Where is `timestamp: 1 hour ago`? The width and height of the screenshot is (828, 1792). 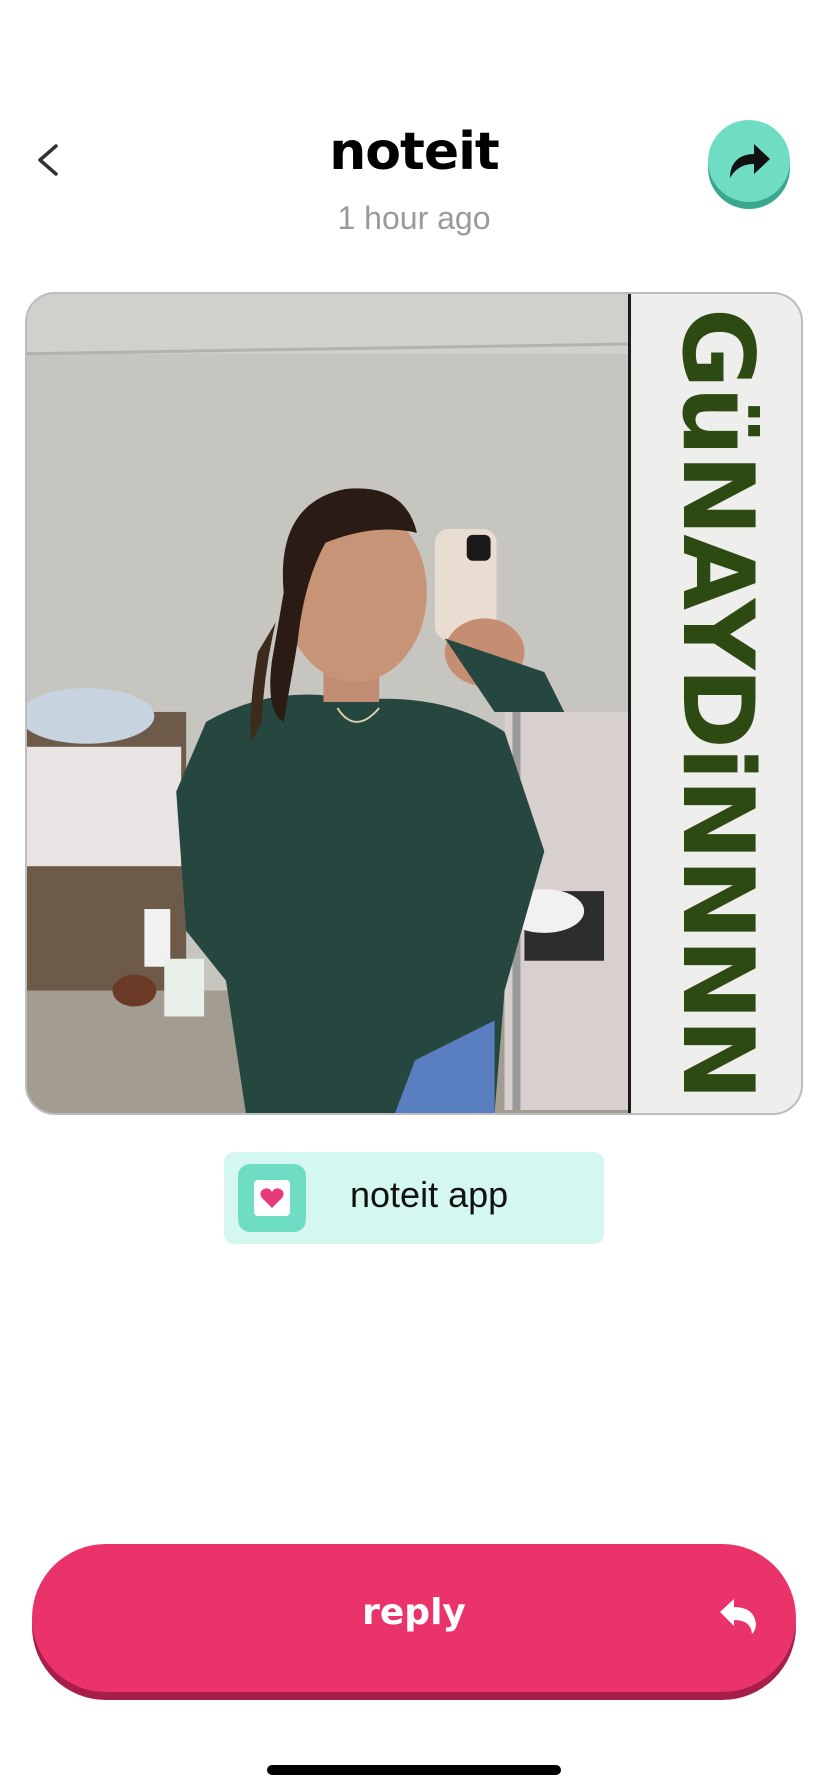
timestamp: 1 hour ago is located at coordinates (414, 218).